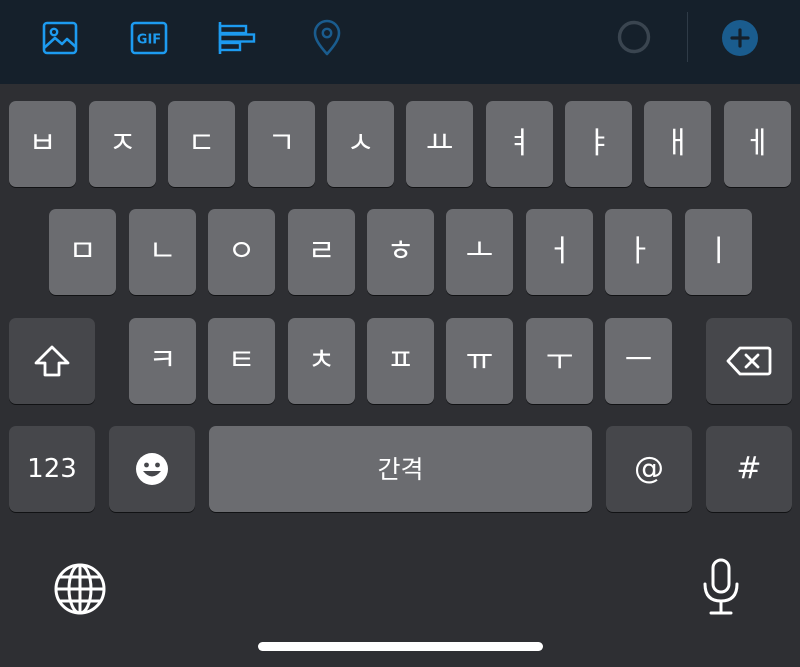  I want to click on key-label: ㅡ, so click(638, 360).